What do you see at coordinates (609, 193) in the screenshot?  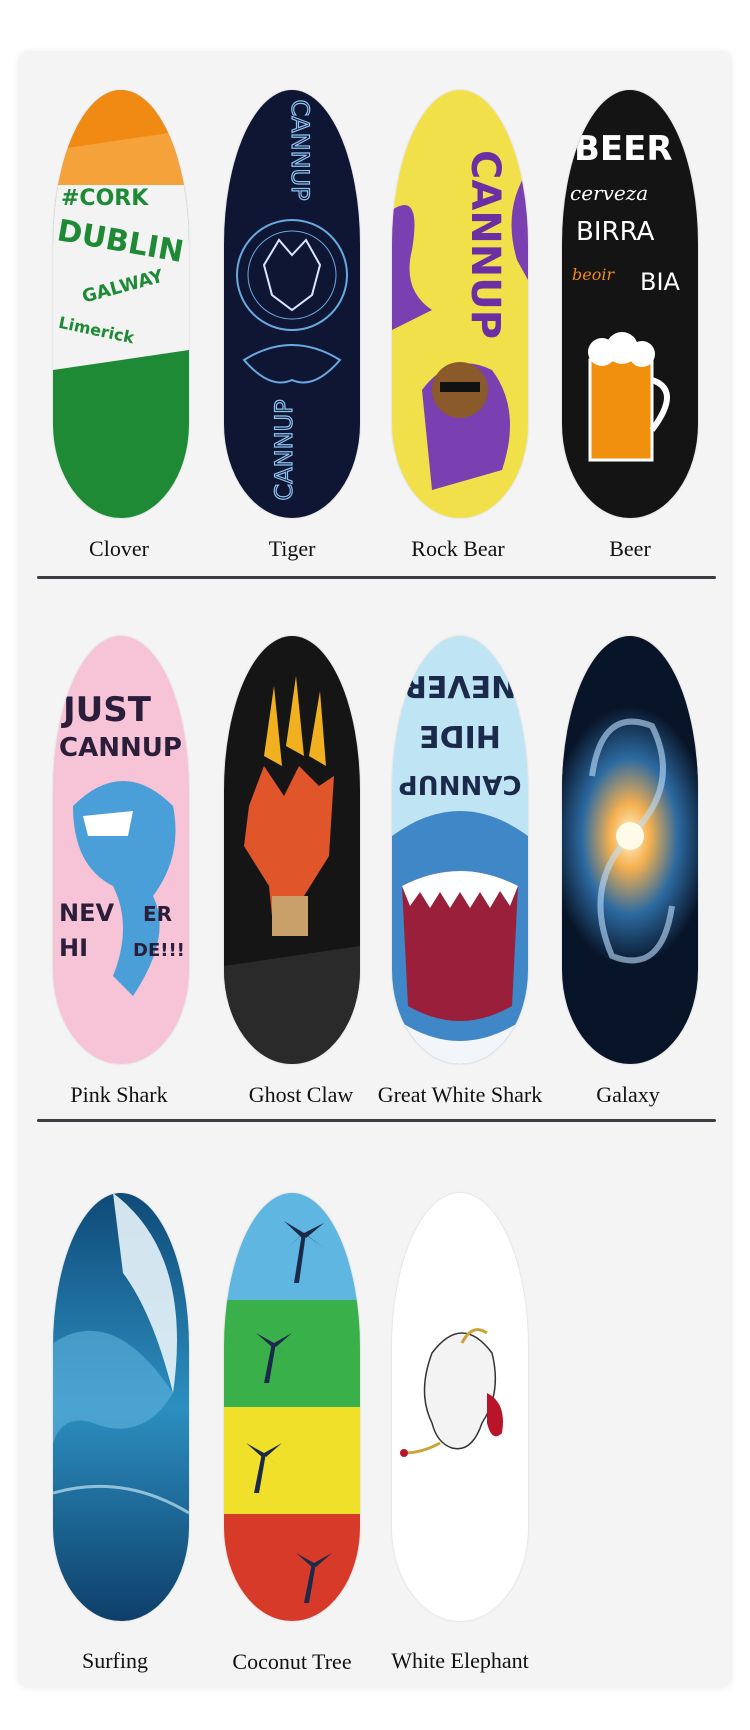 I see `deck-text: cerveza` at bounding box center [609, 193].